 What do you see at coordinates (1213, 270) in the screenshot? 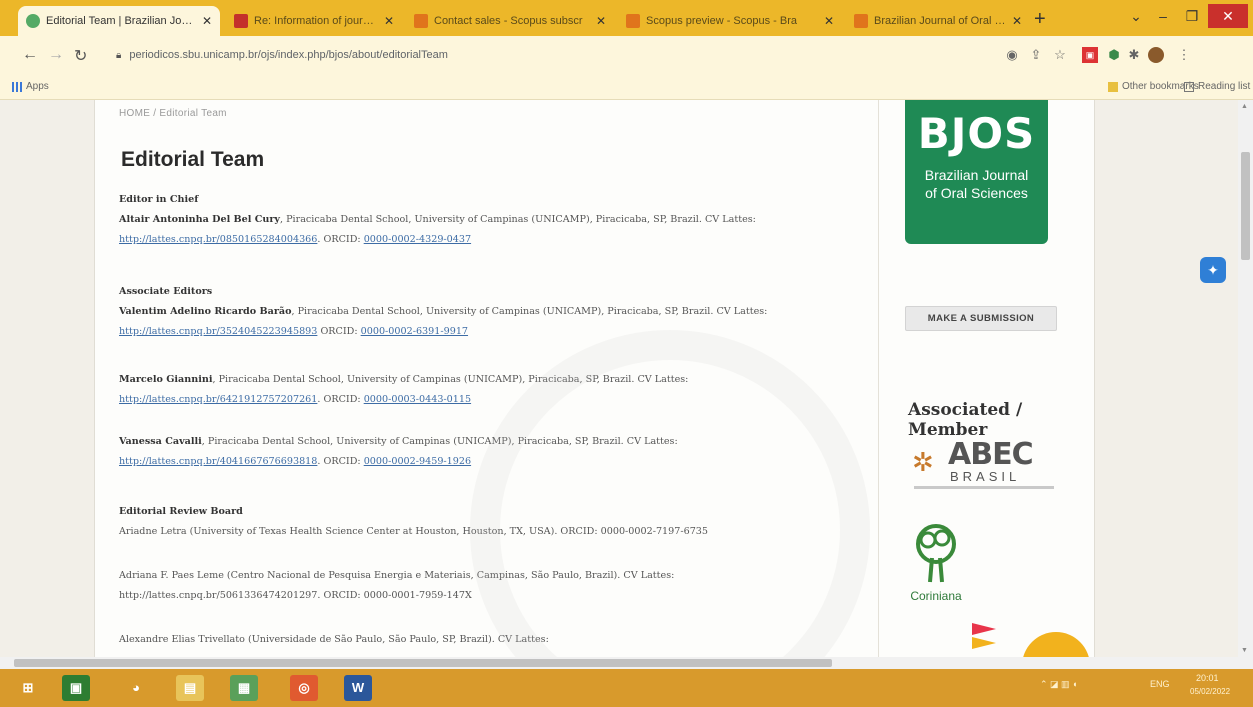
I see `chat-widget-icon: ✦` at bounding box center [1213, 270].